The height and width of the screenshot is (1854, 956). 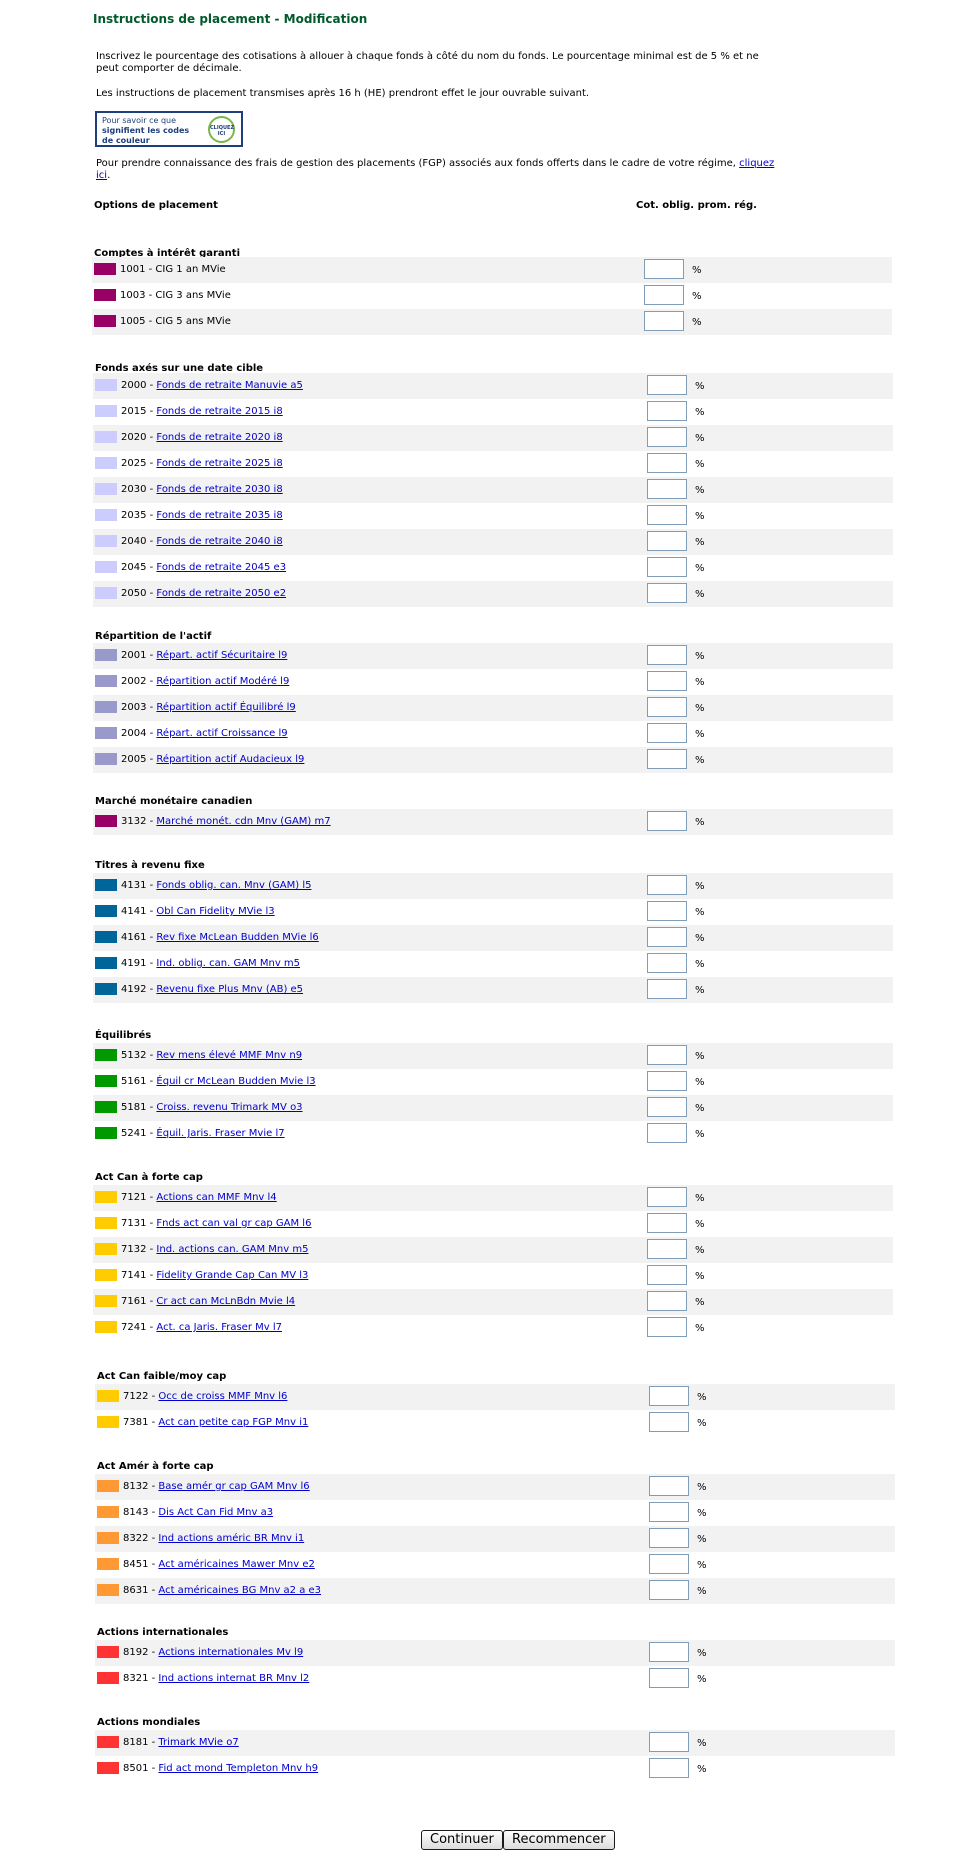 What do you see at coordinates (136, 1486) in the screenshot?
I see `fund-code: 8132` at bounding box center [136, 1486].